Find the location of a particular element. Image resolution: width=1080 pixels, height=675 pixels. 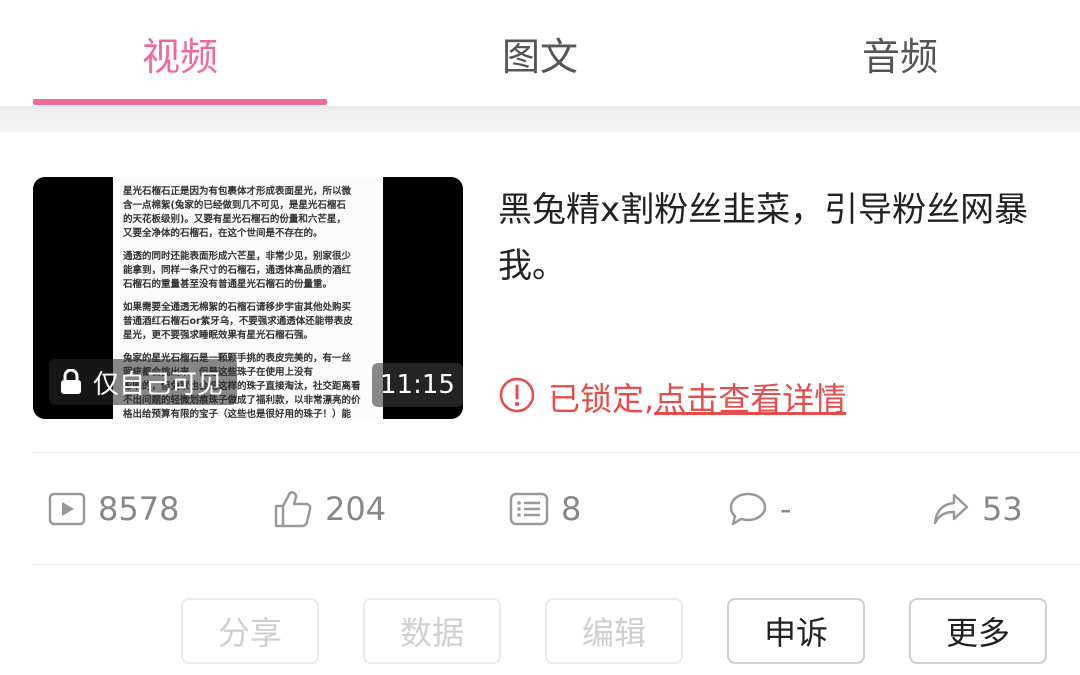

visibility-badge: 仅自己可见 is located at coordinates (143, 382).